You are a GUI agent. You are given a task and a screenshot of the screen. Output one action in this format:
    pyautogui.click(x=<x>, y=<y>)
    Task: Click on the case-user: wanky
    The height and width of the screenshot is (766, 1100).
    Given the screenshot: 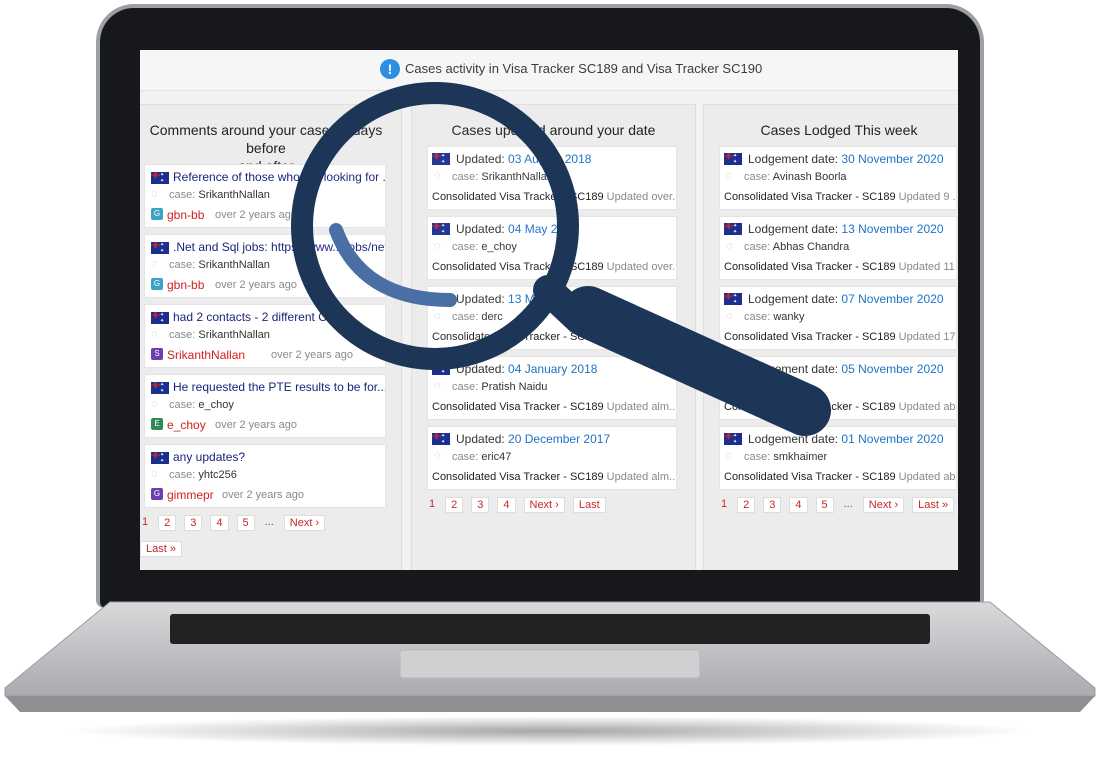 What is the action you would take?
    pyautogui.click(x=788, y=317)
    